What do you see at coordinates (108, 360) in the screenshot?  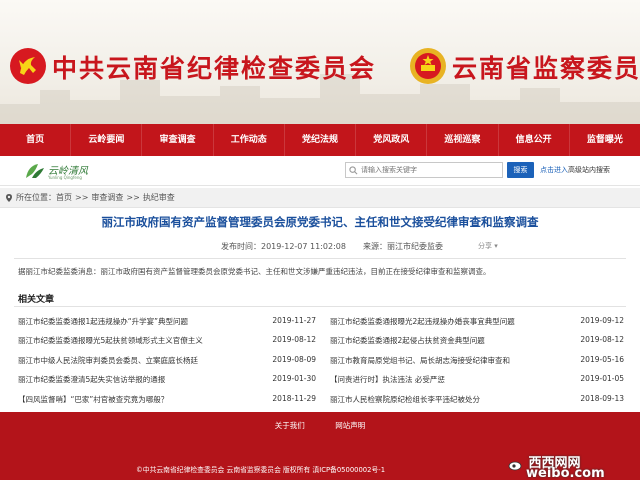 I see `related-article-link: 丽江市中级人民法院审判委员会委员、立案庭庭长杨廷` at bounding box center [108, 360].